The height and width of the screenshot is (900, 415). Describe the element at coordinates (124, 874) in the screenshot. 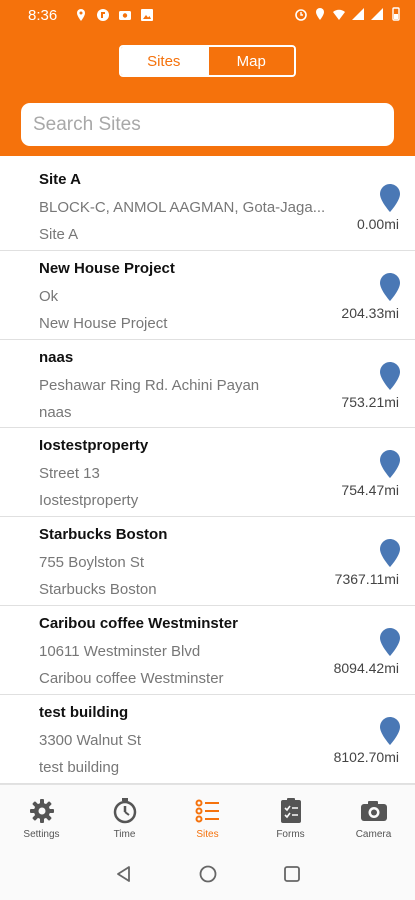

I see `back-icon` at that location.